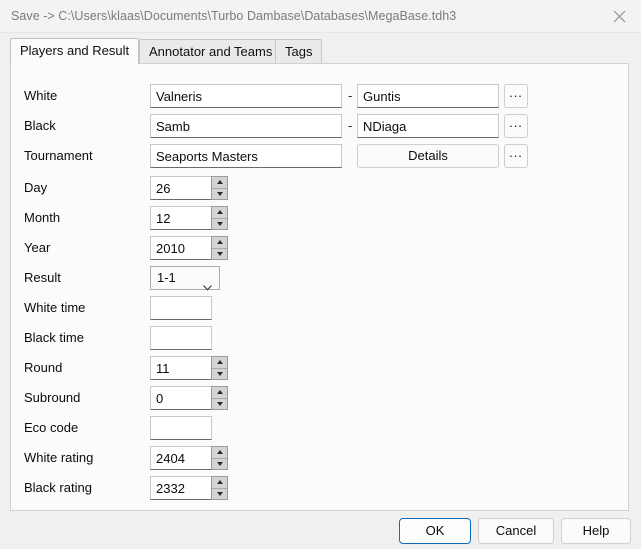 The height and width of the screenshot is (549, 641). Describe the element at coordinates (319, 249) in the screenshot. I see `field-row-year: Year` at that location.